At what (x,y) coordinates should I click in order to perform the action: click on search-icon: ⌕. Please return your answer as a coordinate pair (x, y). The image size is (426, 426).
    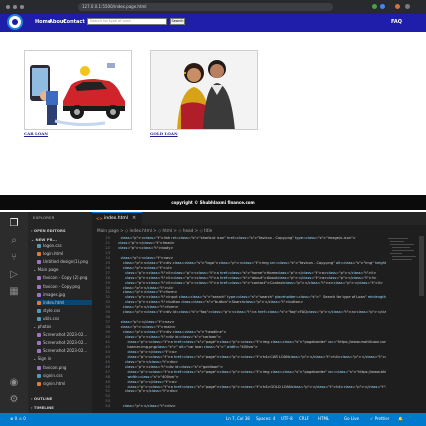
    Looking at the image, I should click on (14, 241).